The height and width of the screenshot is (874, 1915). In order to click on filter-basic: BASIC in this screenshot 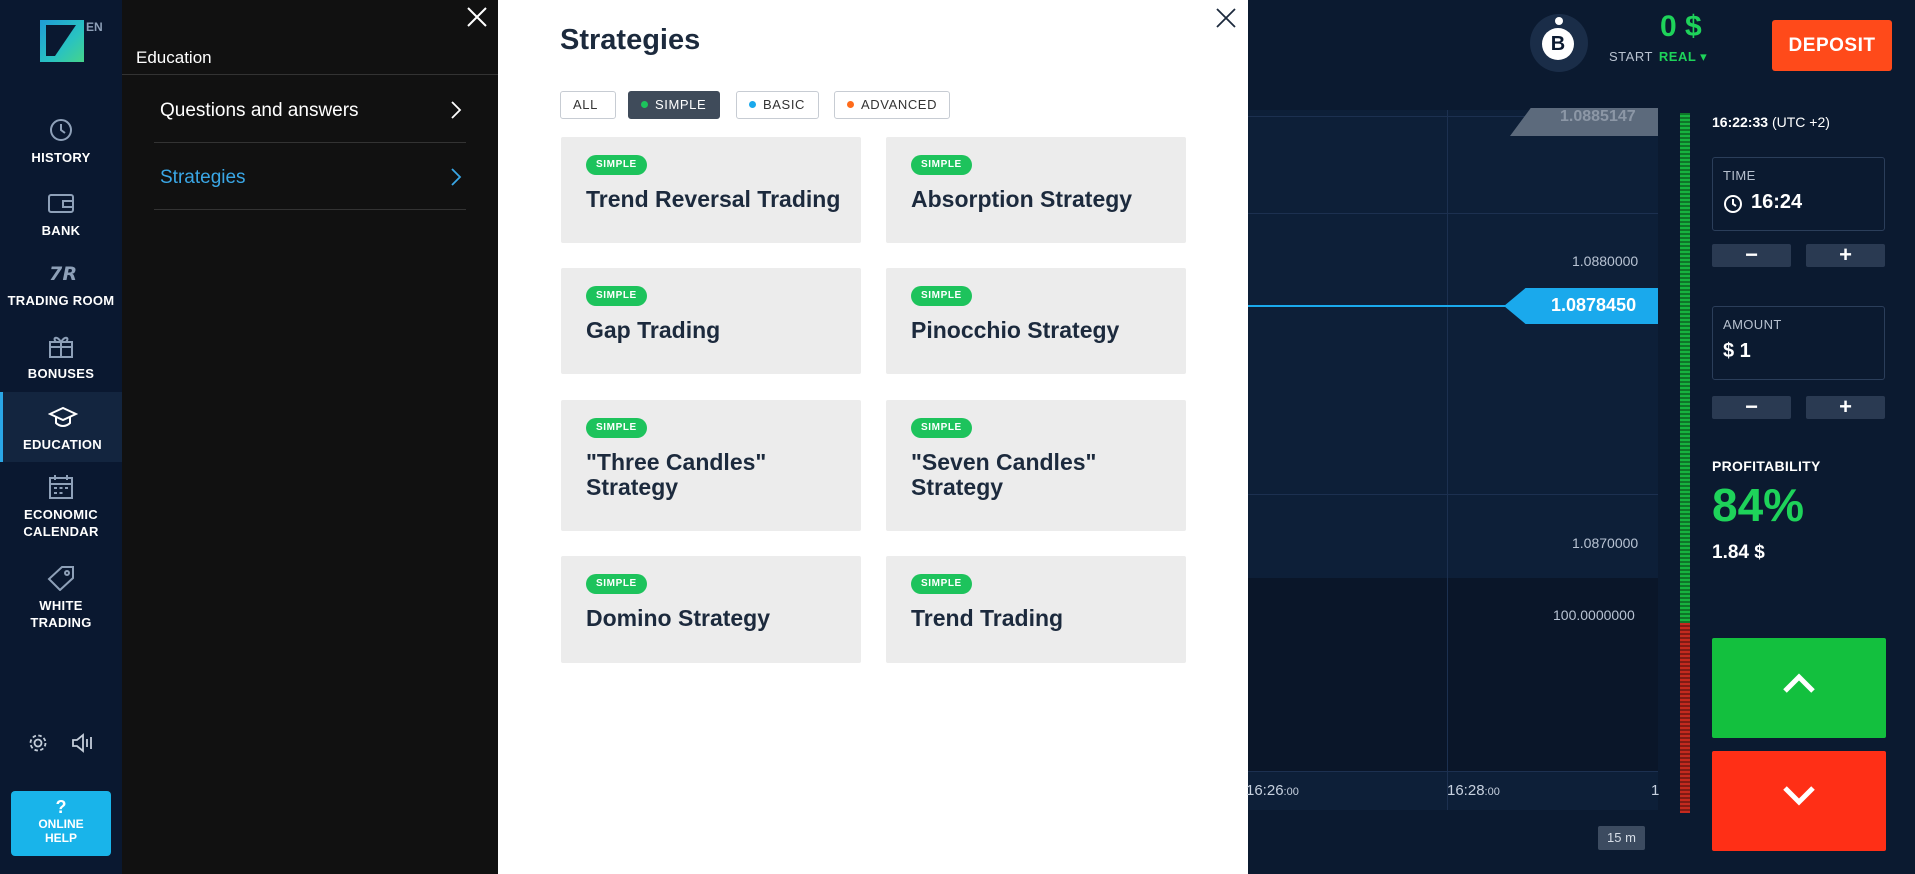, I will do `click(777, 105)`.